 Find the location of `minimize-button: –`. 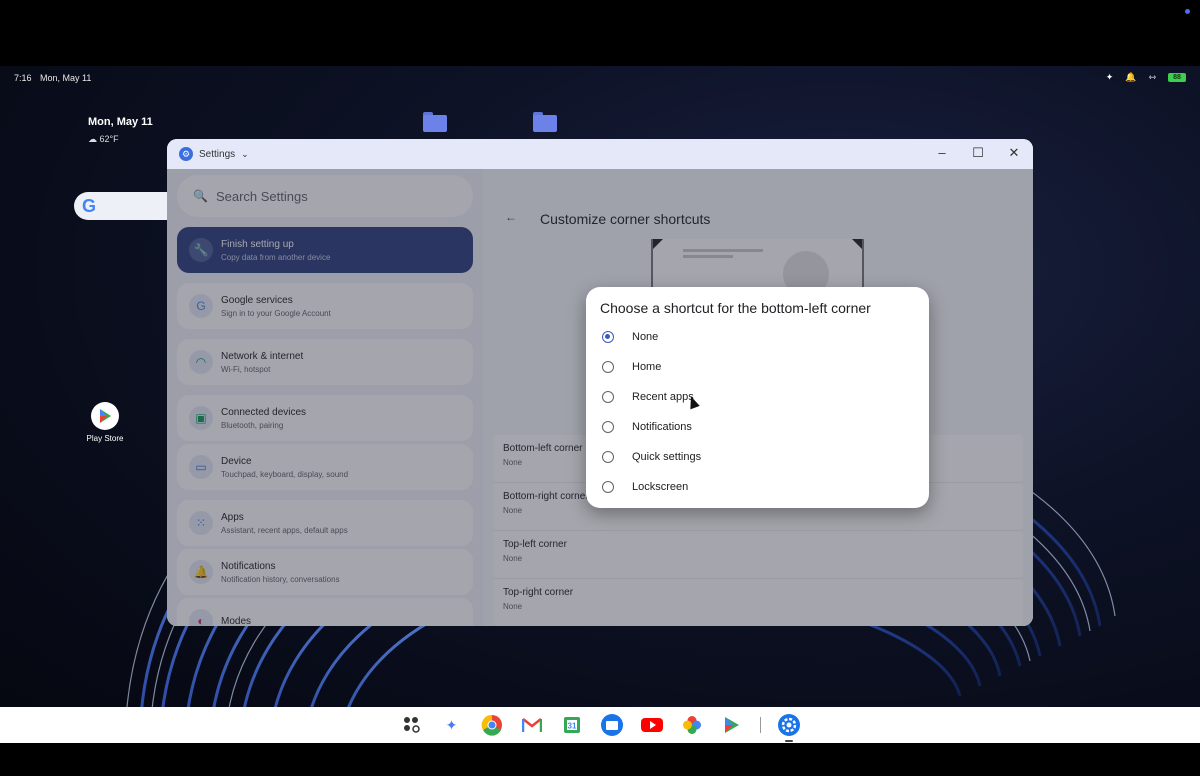

minimize-button: – is located at coordinates (942, 153).